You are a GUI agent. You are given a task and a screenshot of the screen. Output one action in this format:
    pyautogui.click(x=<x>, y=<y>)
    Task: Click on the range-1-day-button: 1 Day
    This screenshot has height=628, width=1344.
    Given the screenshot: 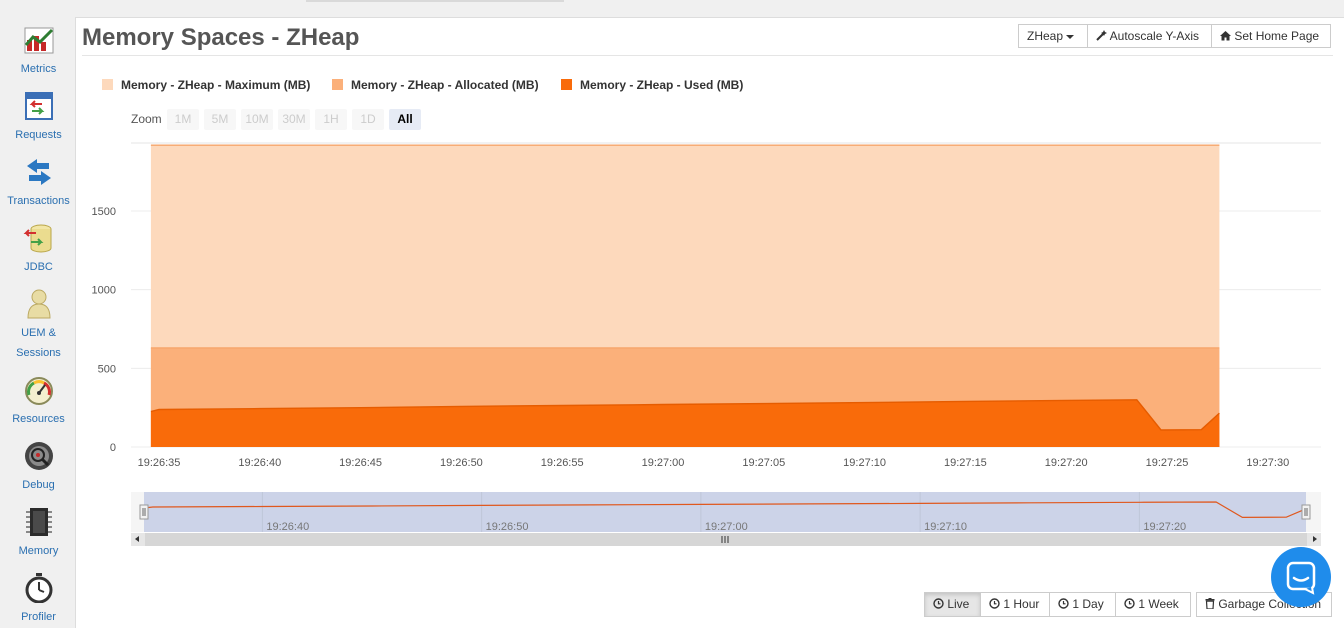 What is the action you would take?
    pyautogui.click(x=1082, y=604)
    